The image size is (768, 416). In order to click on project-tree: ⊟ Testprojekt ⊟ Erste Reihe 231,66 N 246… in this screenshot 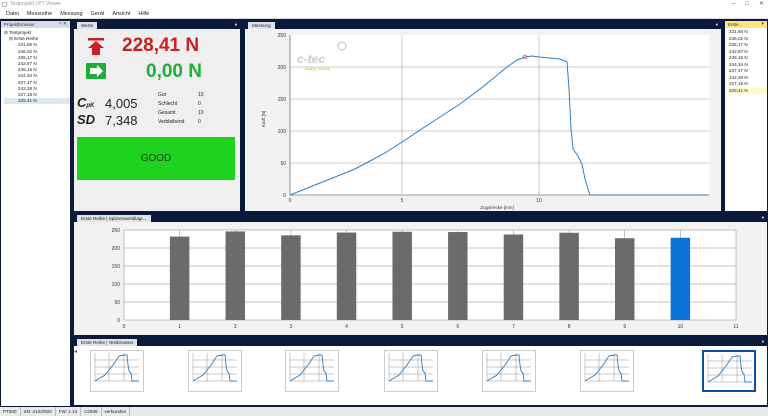, I will do `click(35, 66)`.